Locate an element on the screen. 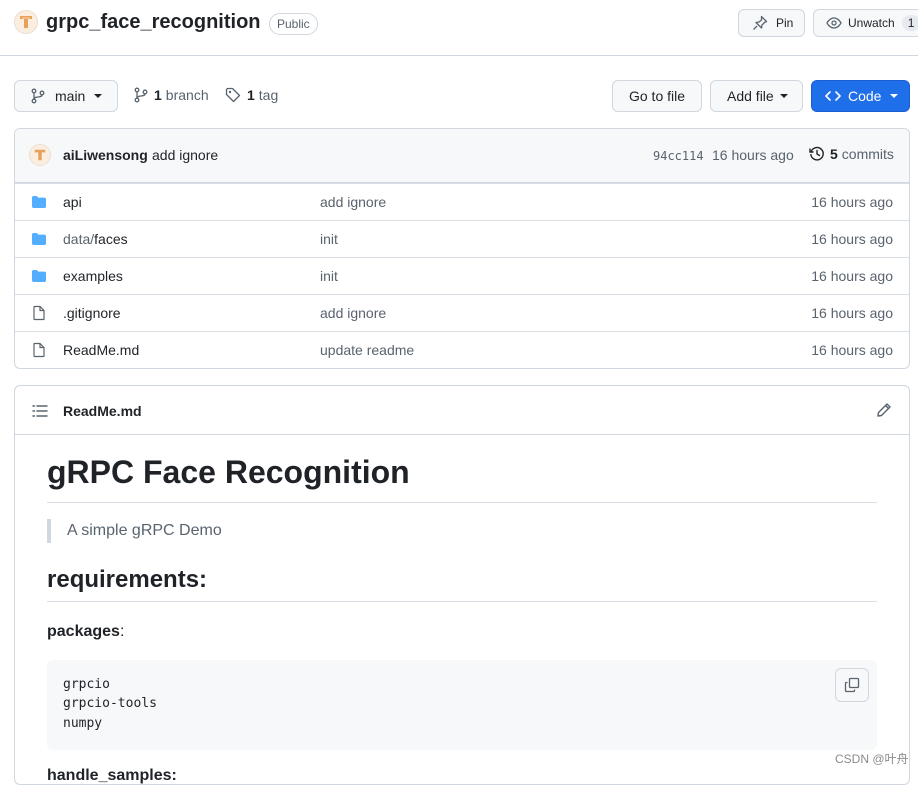 The height and width of the screenshot is (785, 918). author-avatar-icon is located at coordinates (40, 155).